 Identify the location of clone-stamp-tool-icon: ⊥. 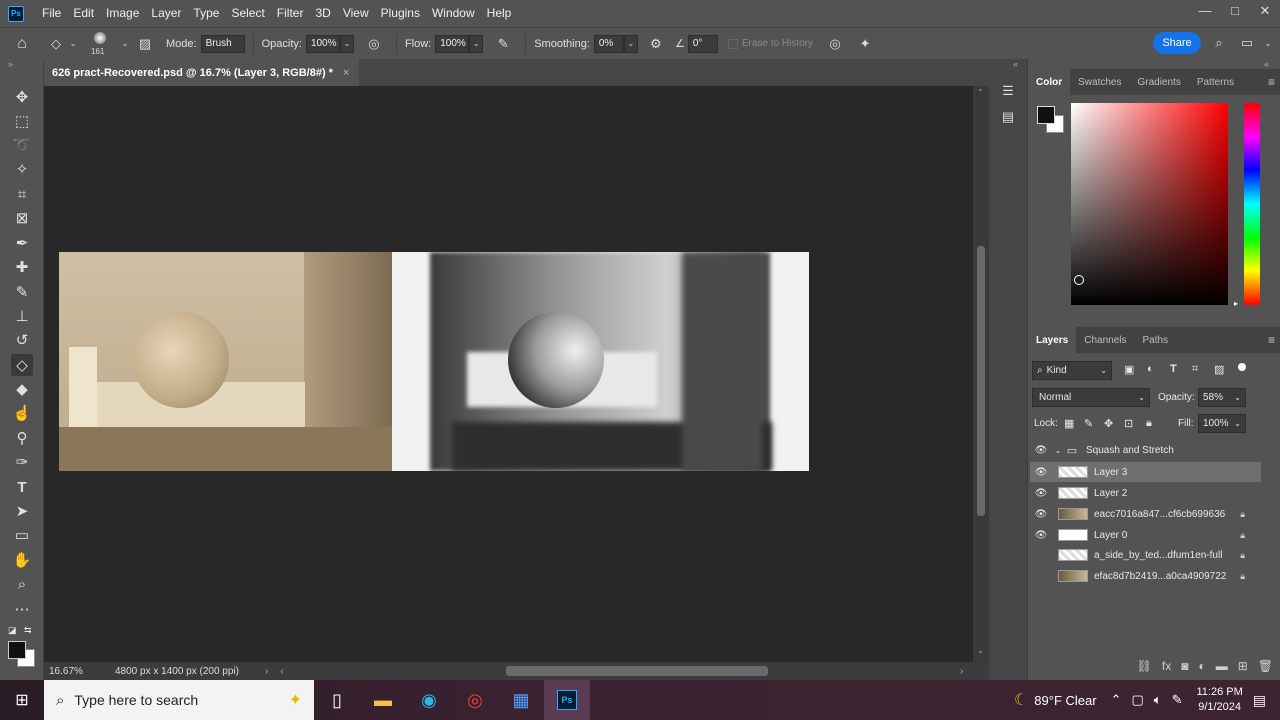
(22, 316).